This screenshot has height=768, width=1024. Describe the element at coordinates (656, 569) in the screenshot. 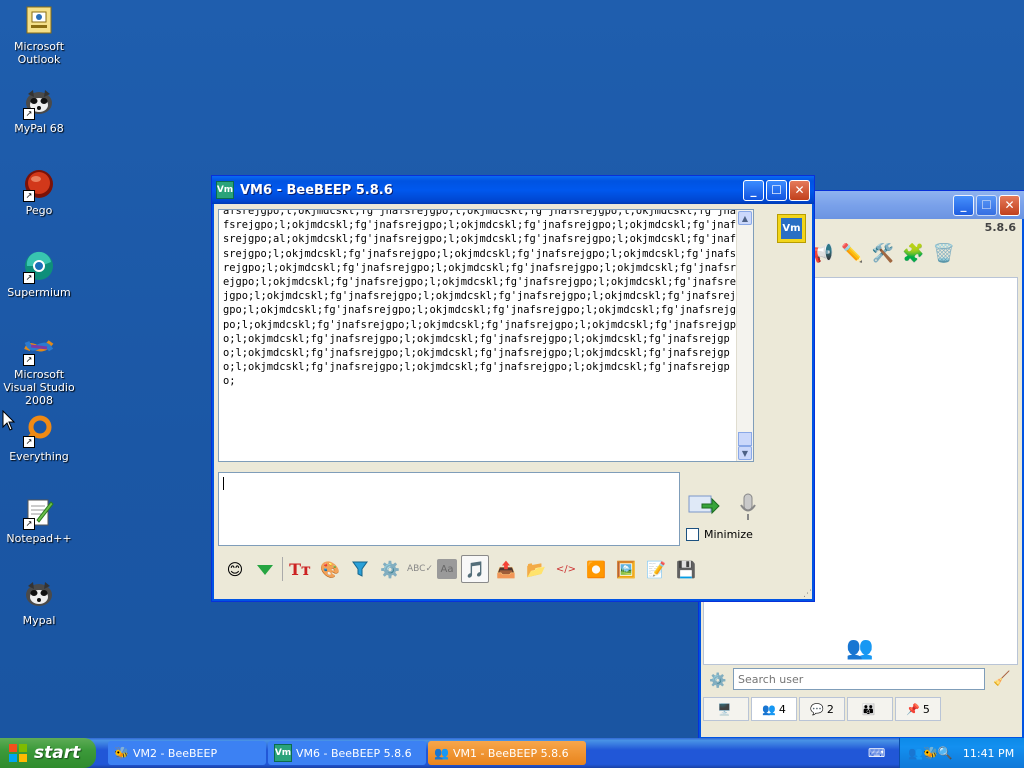

I see `notes-icon: 📝` at that location.